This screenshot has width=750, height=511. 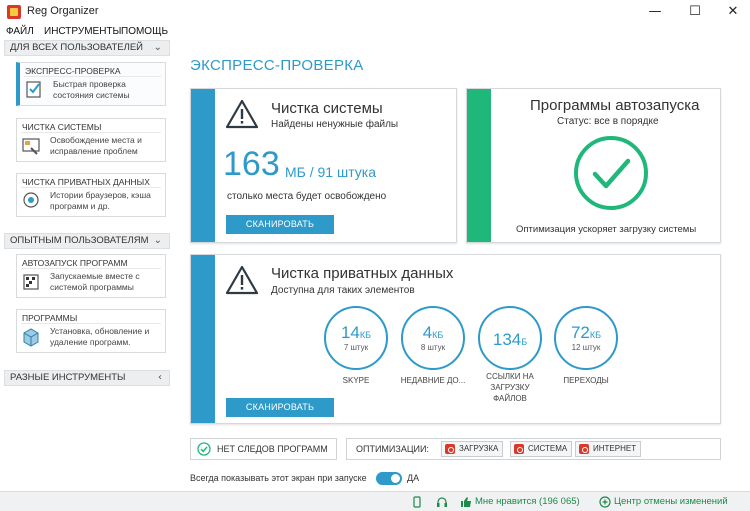 What do you see at coordinates (356, 347) in the screenshot?
I see `circle-count: 7 штук` at bounding box center [356, 347].